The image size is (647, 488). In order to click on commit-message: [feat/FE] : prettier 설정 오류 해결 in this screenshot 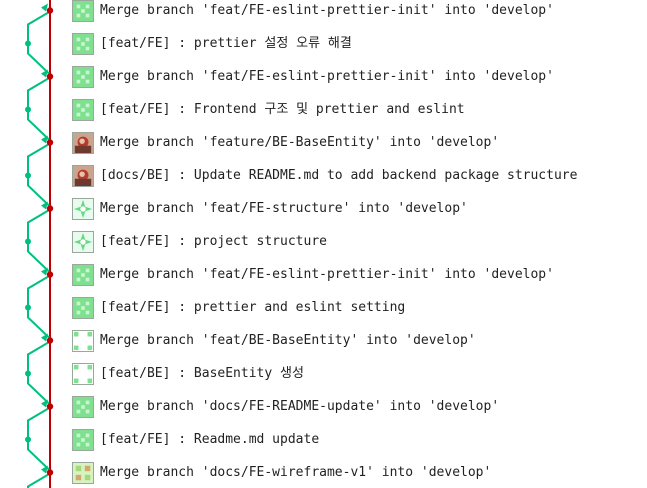, I will do `click(226, 43)`.